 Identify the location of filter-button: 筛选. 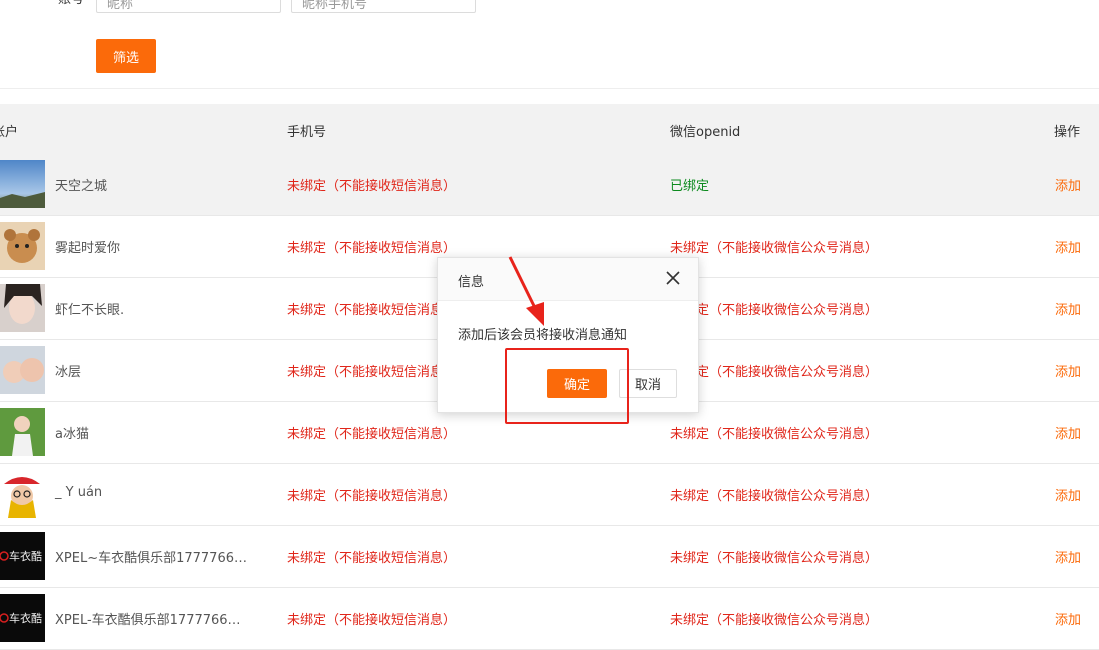
(126, 56).